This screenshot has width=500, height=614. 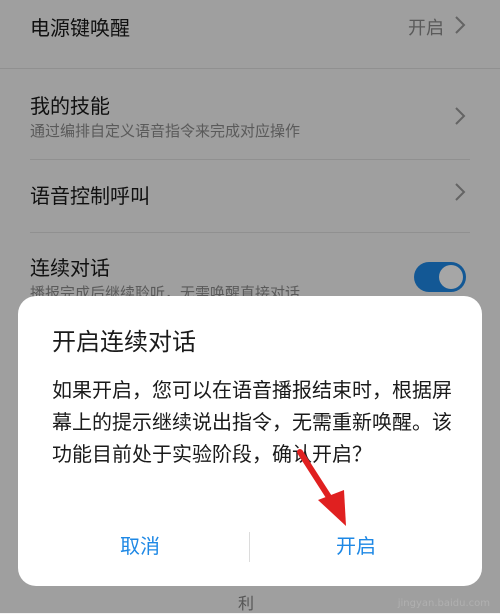 What do you see at coordinates (124, 342) in the screenshot?
I see `dialog-title: 开启连续对话` at bounding box center [124, 342].